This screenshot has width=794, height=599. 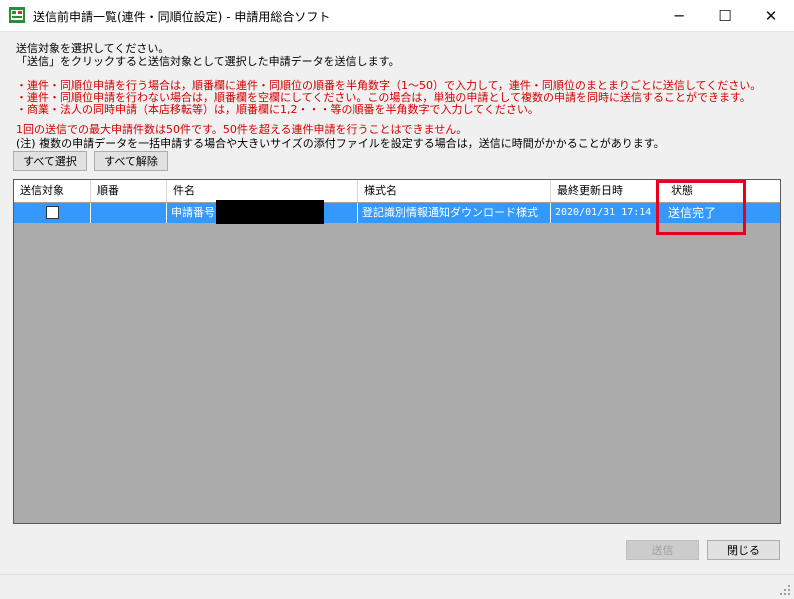 What do you see at coordinates (131, 161) in the screenshot?
I see `deselect-all-button: すべて解除` at bounding box center [131, 161].